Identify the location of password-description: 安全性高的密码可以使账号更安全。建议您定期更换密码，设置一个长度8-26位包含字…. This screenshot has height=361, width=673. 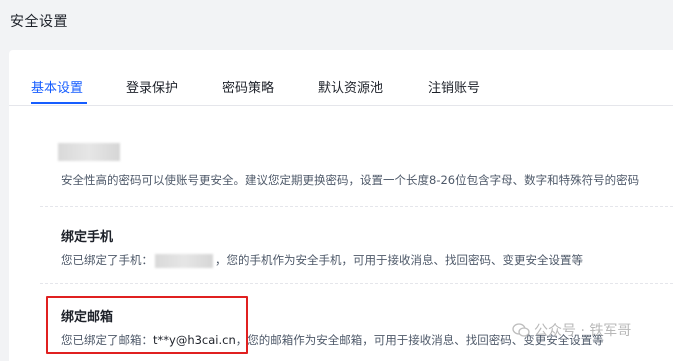
(350, 180).